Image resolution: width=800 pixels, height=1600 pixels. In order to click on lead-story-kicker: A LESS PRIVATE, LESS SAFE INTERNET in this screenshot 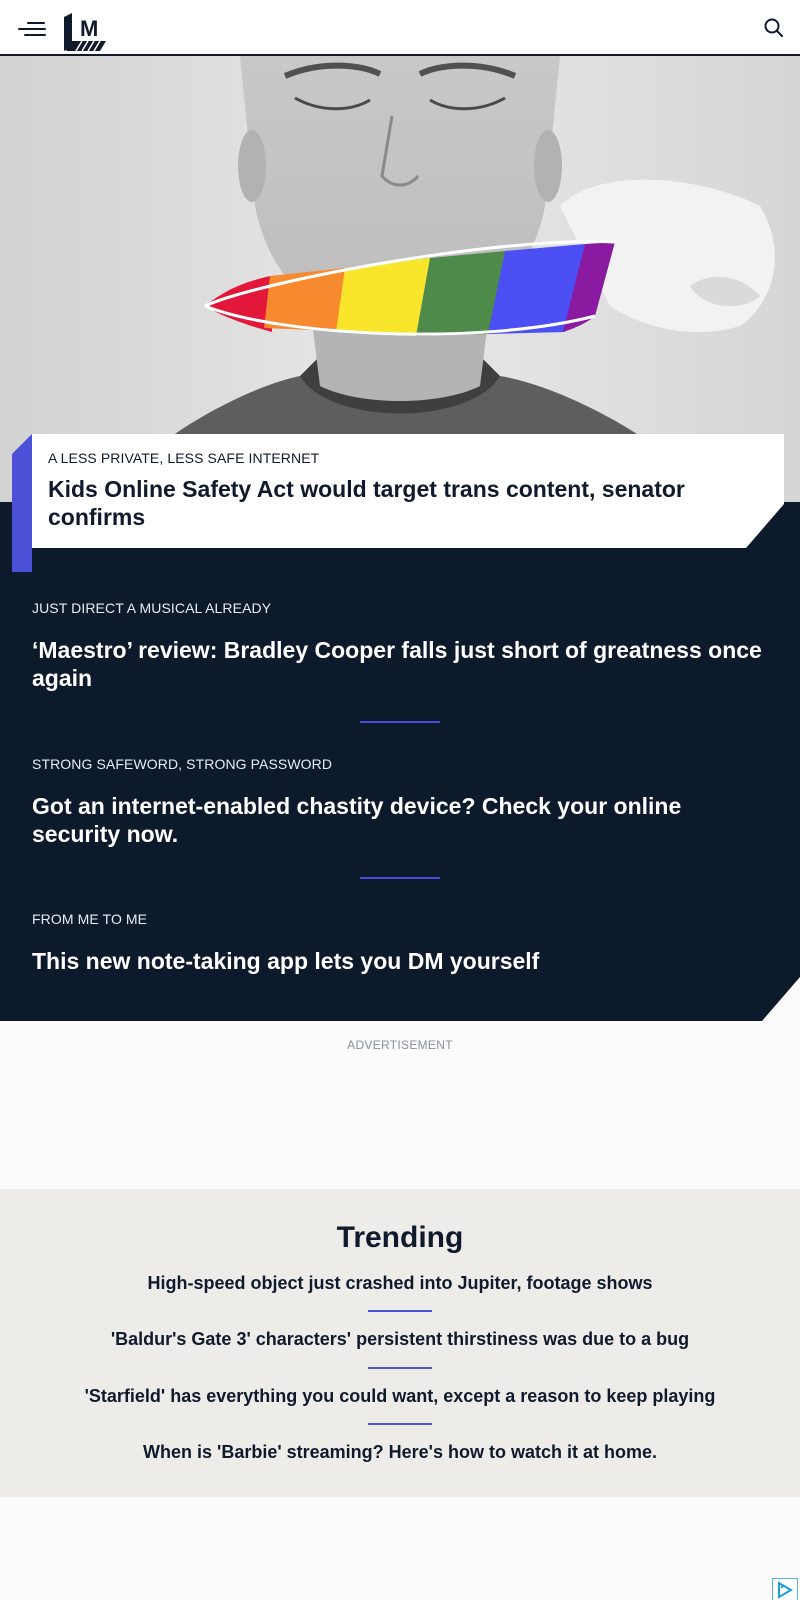, I will do `click(184, 458)`.